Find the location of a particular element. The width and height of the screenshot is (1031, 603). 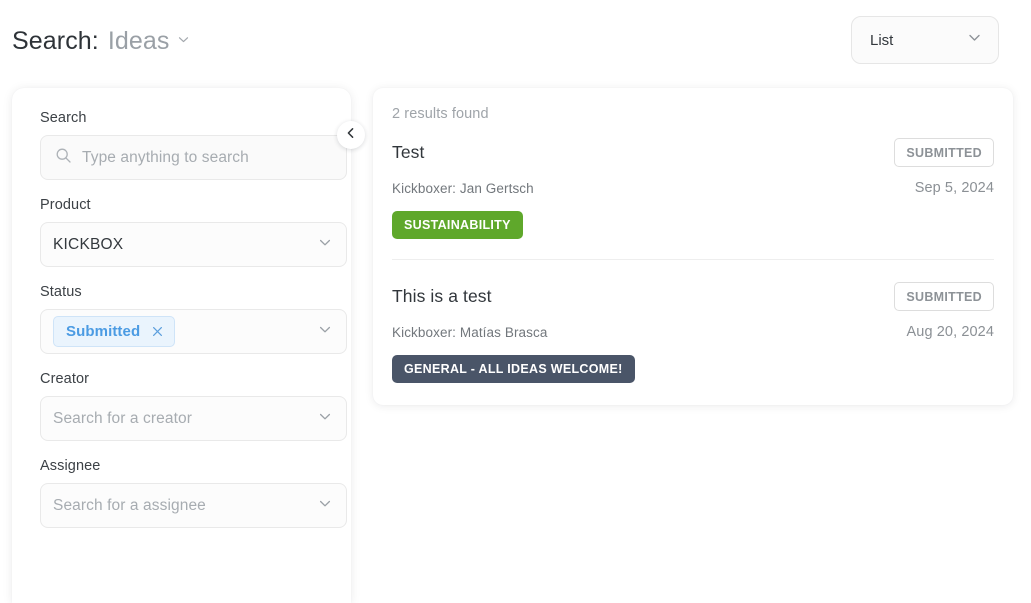

page-header: Search: Ideas List is located at coordinates (515, 44).